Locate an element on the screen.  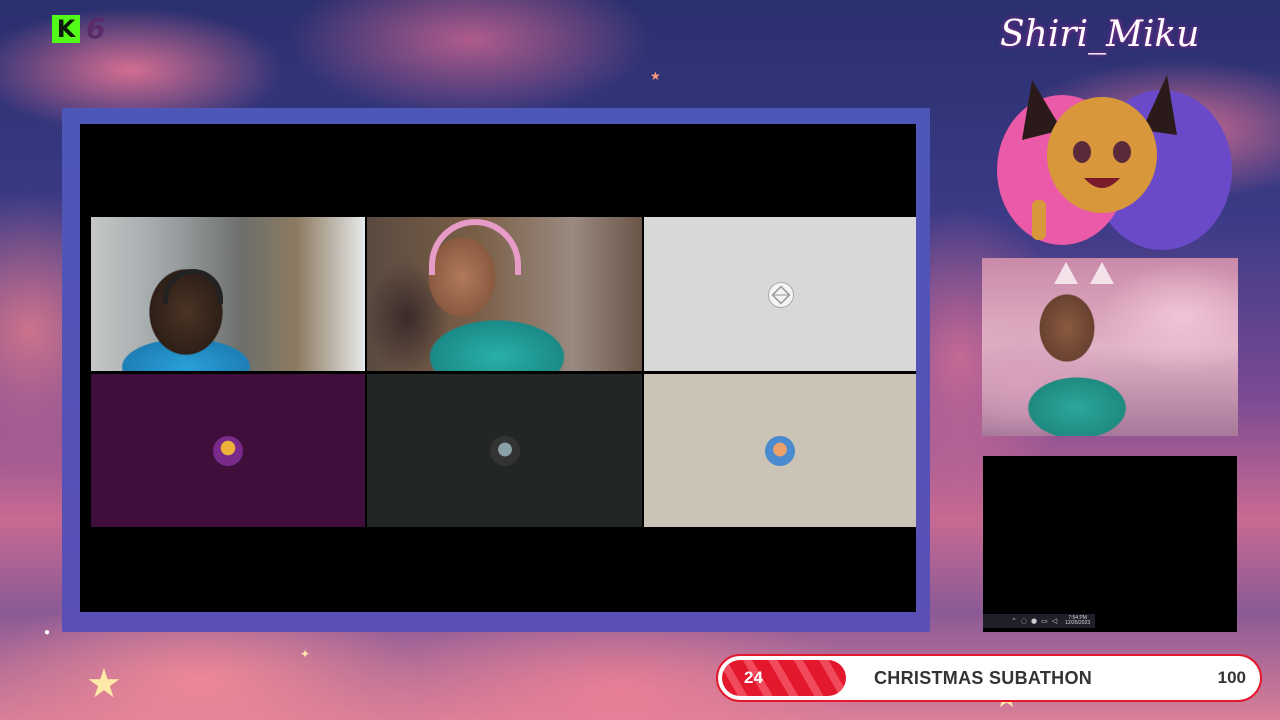
subathon-progress-fill is located at coordinates (784, 678).